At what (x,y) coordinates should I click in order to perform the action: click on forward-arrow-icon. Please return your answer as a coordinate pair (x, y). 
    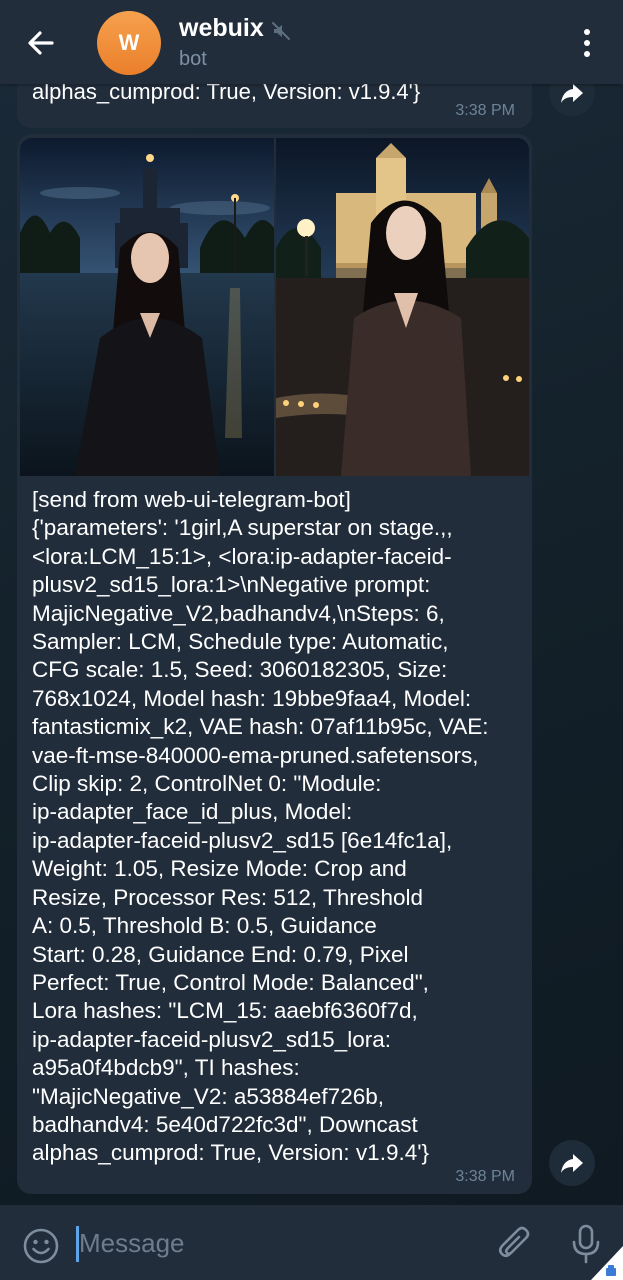
    Looking at the image, I should click on (572, 1163).